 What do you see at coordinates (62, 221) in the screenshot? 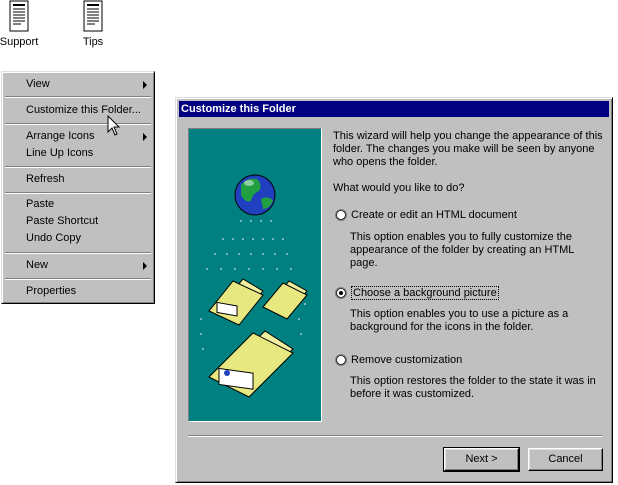
I see `menu-item-label: Paste Shortcut` at bounding box center [62, 221].